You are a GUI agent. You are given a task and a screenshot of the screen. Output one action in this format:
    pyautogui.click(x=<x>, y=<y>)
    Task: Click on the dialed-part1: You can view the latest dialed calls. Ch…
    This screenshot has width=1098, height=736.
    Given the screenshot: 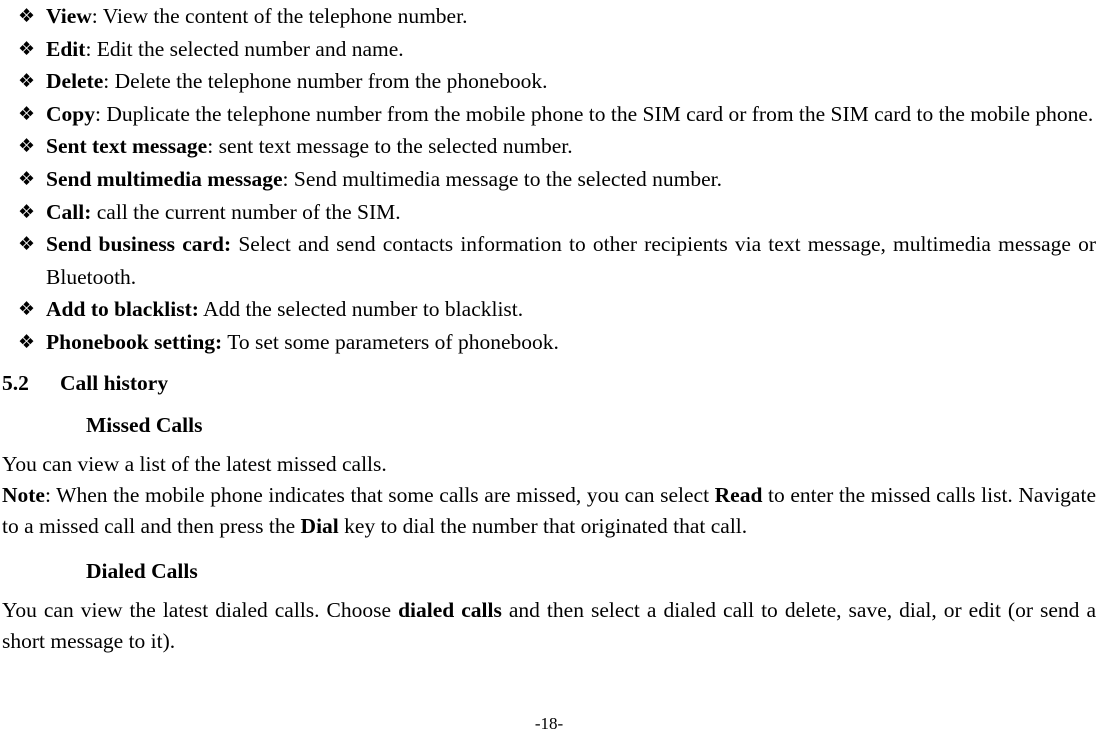 What is the action you would take?
    pyautogui.click(x=200, y=609)
    